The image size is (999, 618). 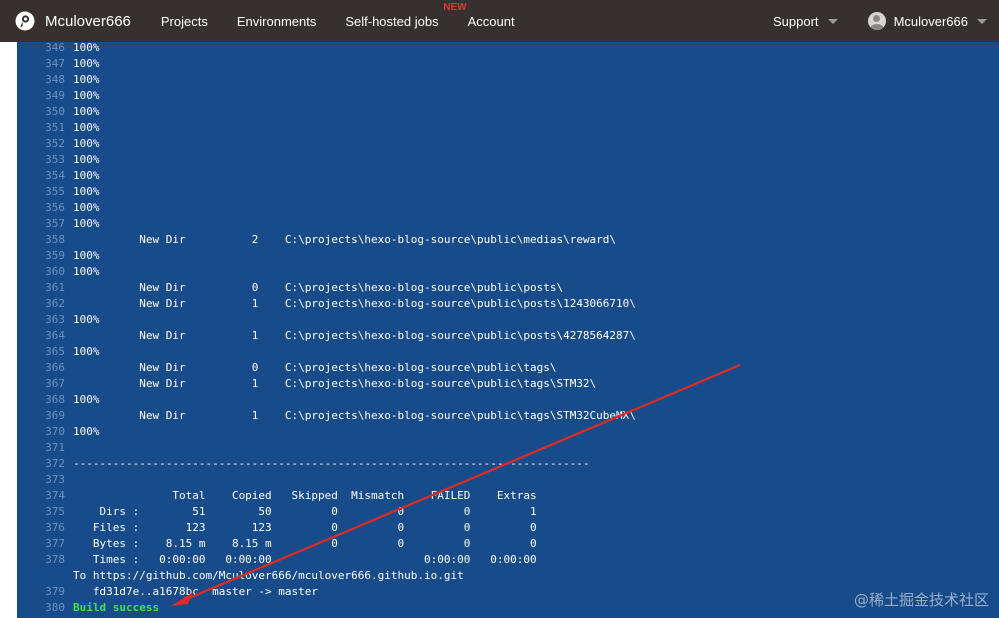 I want to click on log-line: 377 Bytes : 8.15 m 8.15 m 0 0 0 0, so click(x=326, y=544).